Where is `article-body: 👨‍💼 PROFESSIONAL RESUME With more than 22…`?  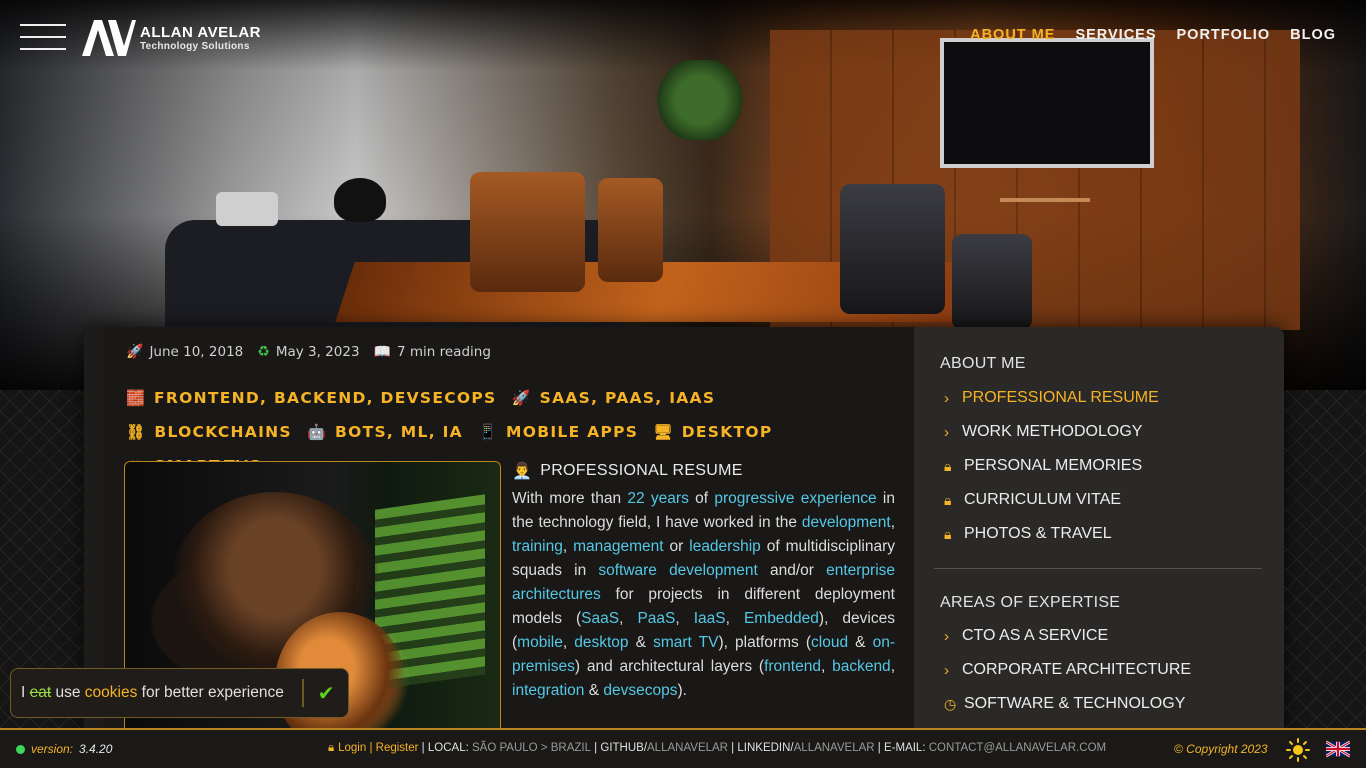
article-body: 👨‍💼 PROFESSIONAL RESUME With more than 22… is located at coordinates (703, 582).